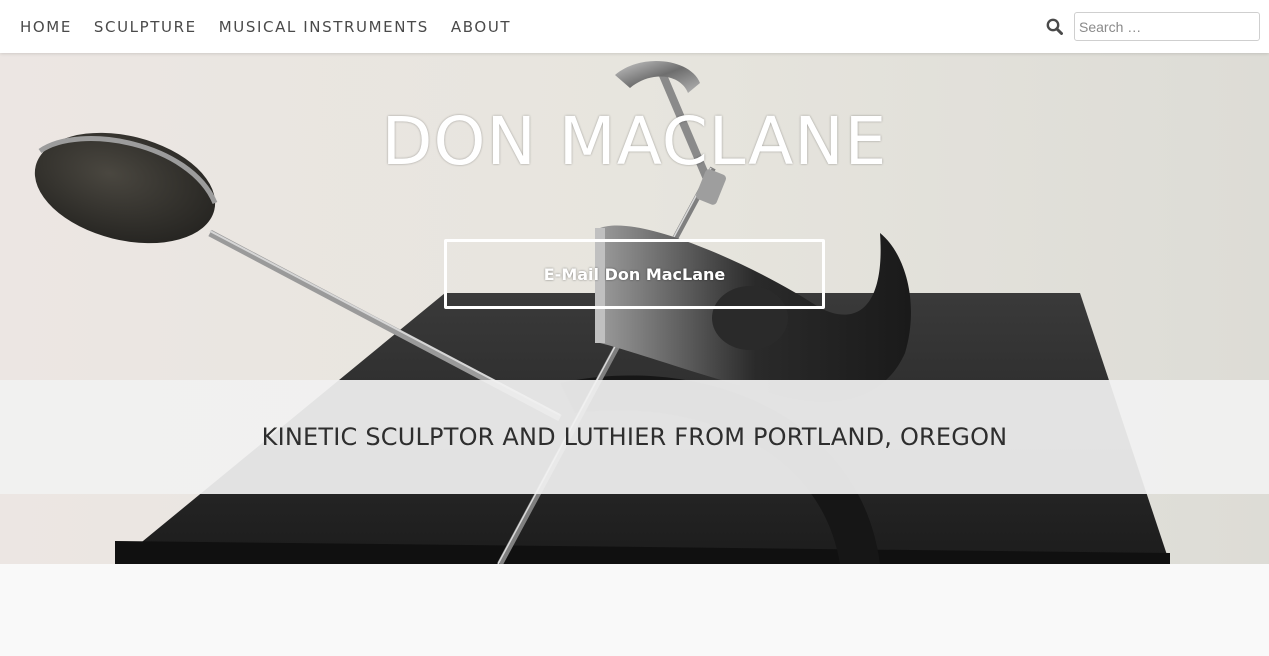  I want to click on site-header: HOME SCULPTURE MUSICAL INSTRUMENTS ABOUT, so click(634, 26).